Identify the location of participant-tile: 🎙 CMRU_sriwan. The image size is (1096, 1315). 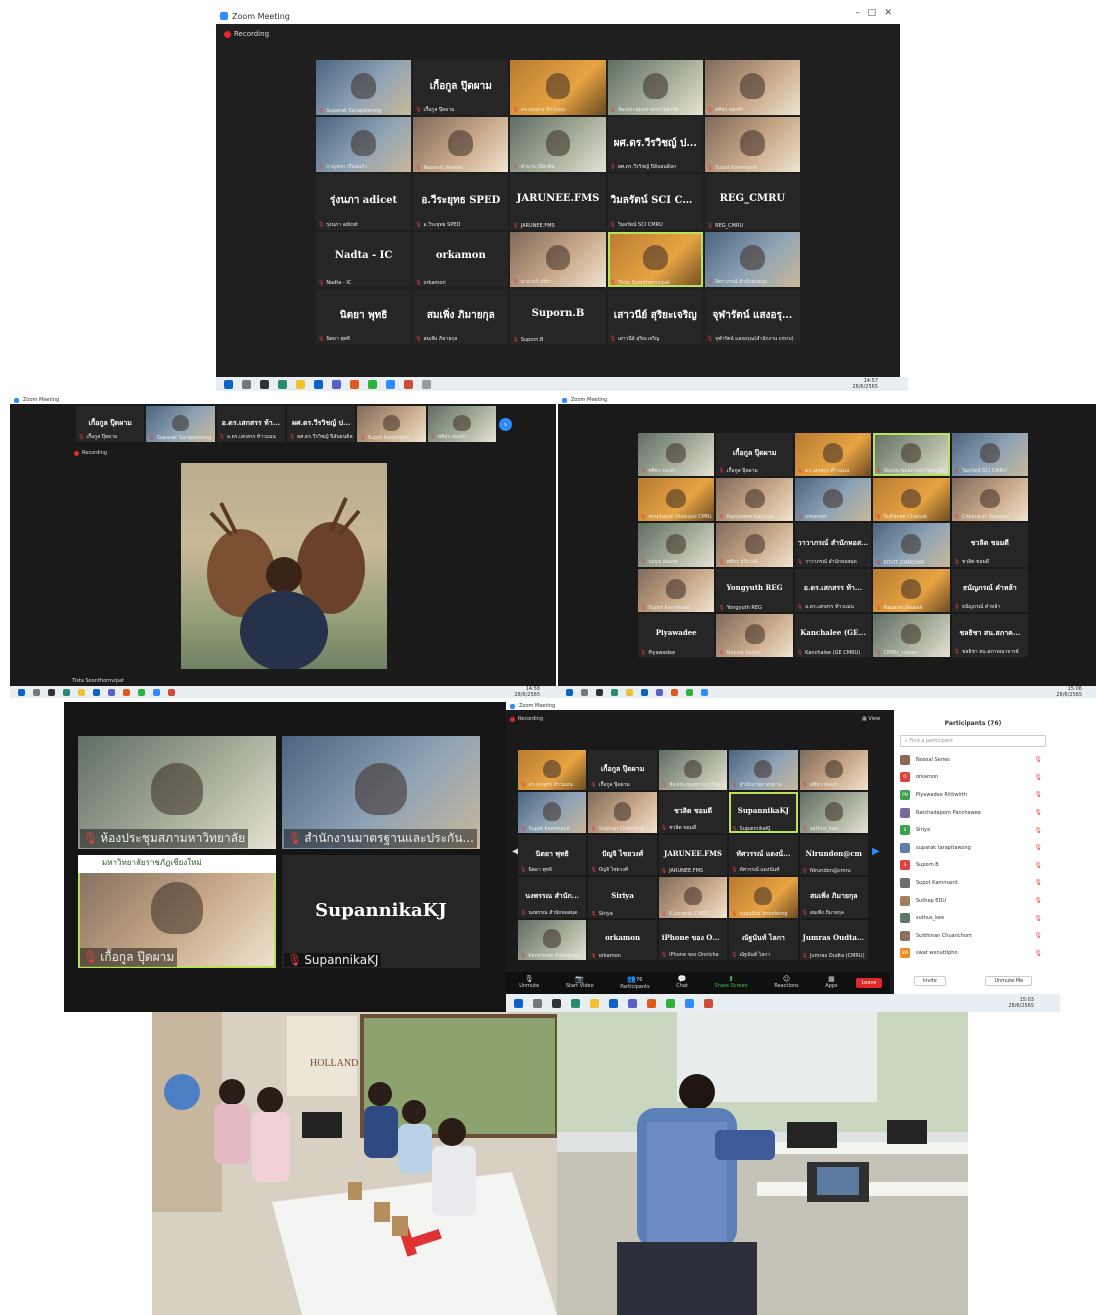
(911, 635).